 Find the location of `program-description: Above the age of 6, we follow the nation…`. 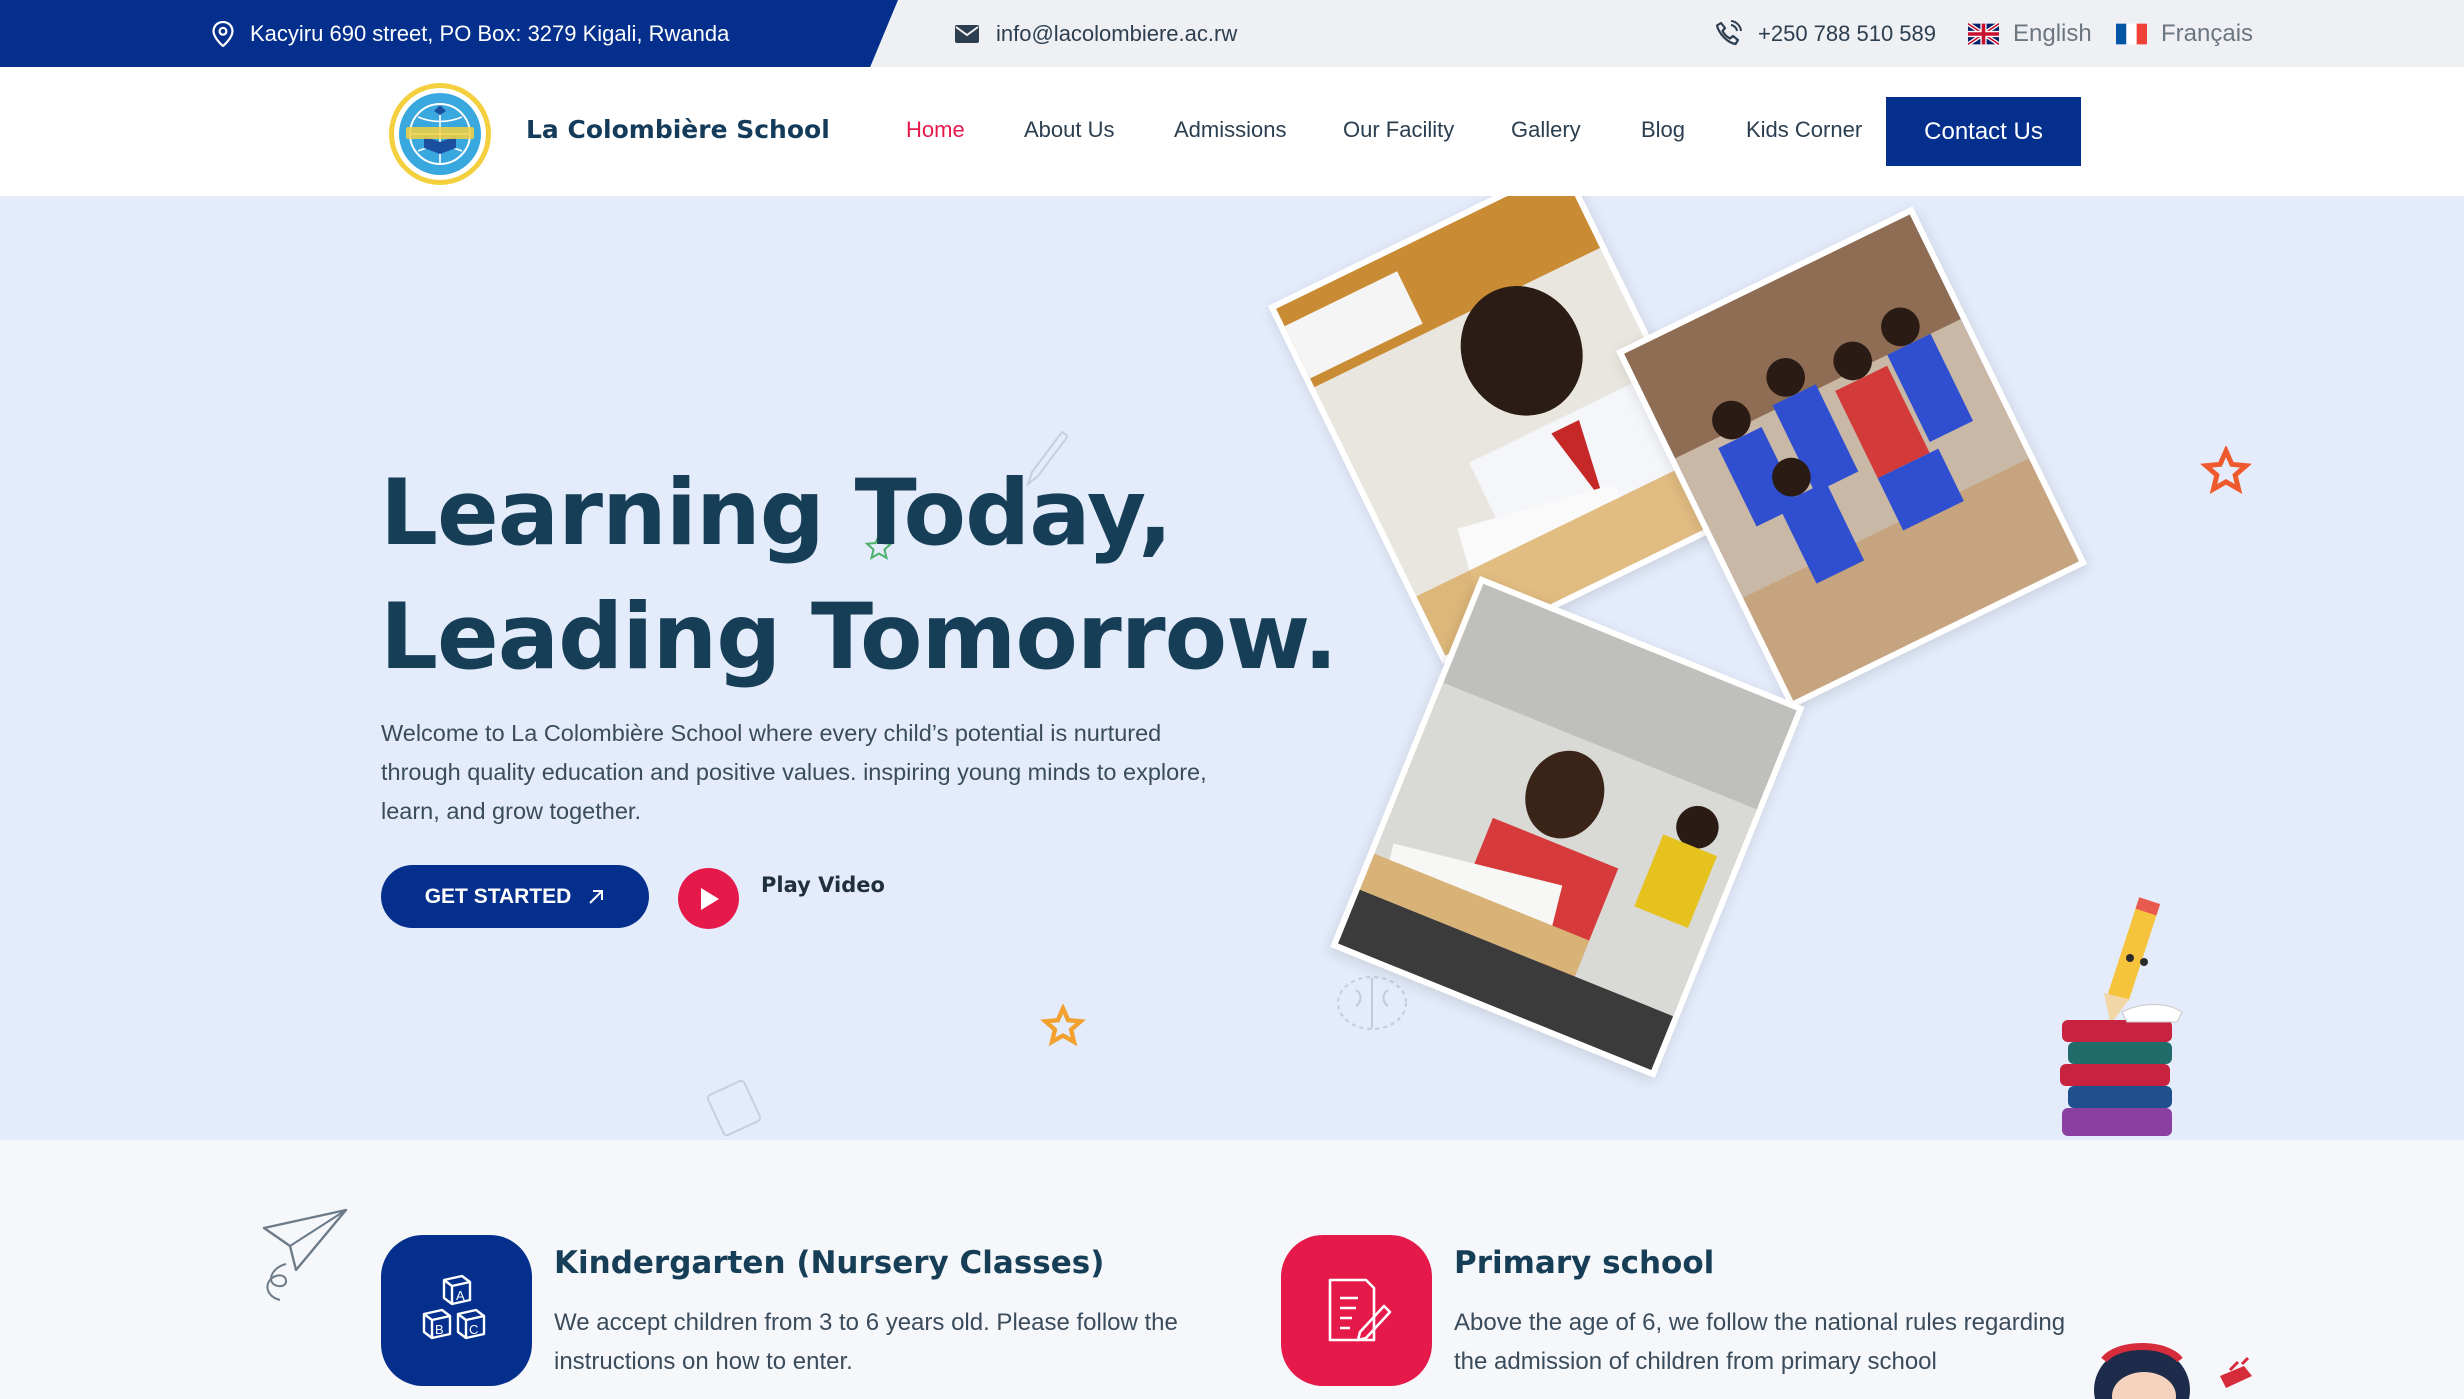

program-description: Above the age of 6, we follow the nation… is located at coordinates (1760, 1342).